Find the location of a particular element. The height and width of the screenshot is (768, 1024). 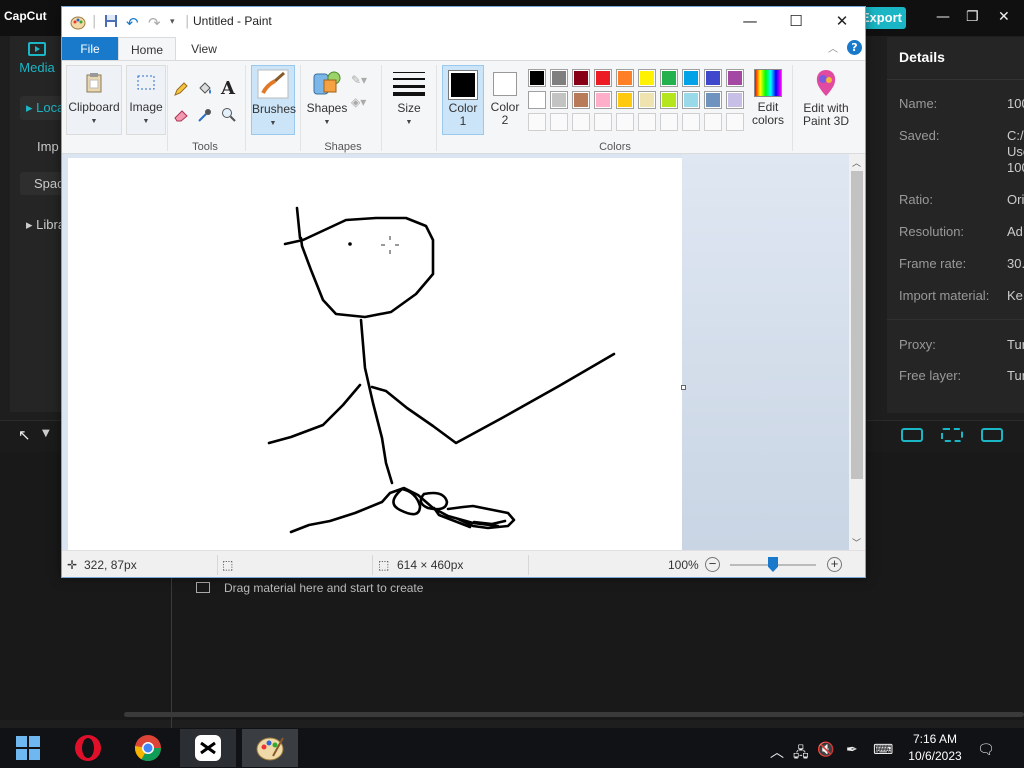

clipboard-label: Clipboard is located at coordinates (94, 107).